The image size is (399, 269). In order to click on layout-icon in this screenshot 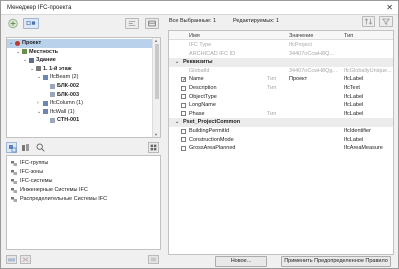, I will do `click(152, 23)`.